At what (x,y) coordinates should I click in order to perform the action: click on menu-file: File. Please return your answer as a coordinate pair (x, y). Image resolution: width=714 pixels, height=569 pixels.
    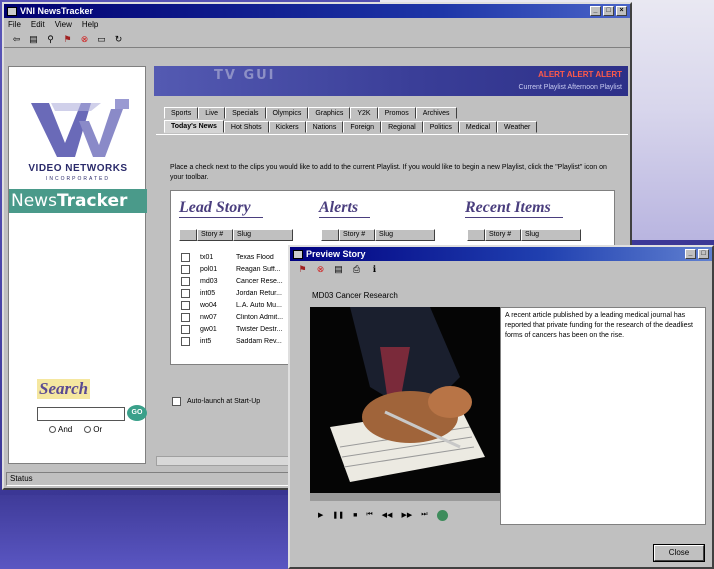
    Looking at the image, I should click on (14, 24).